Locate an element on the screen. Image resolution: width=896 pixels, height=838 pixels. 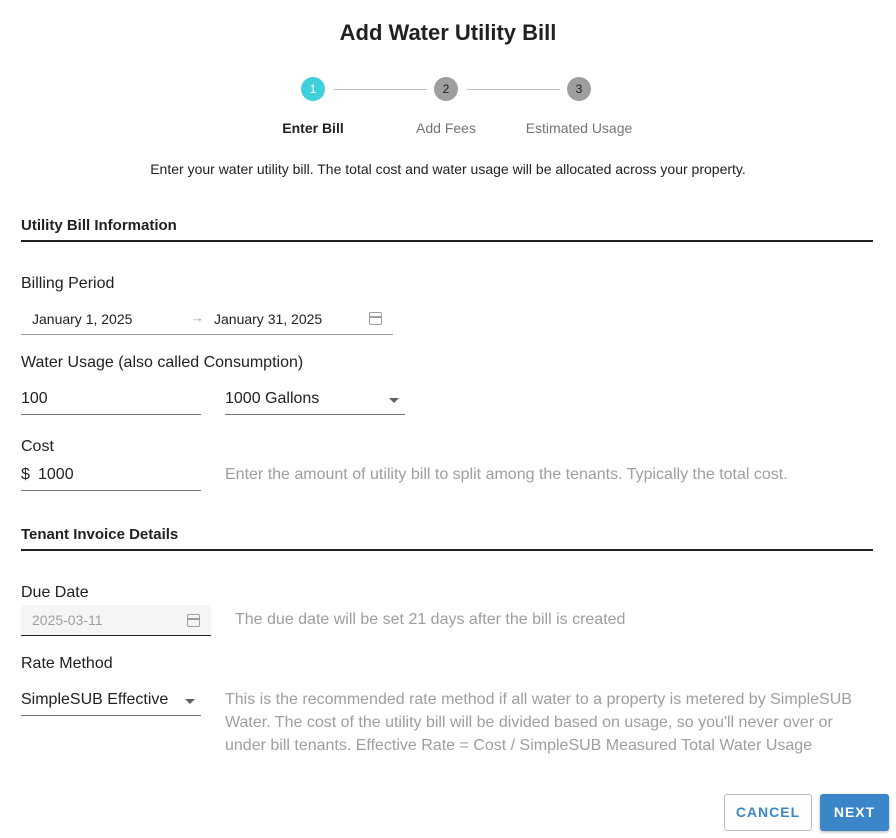
water-usage-input: 100 is located at coordinates (111, 400).